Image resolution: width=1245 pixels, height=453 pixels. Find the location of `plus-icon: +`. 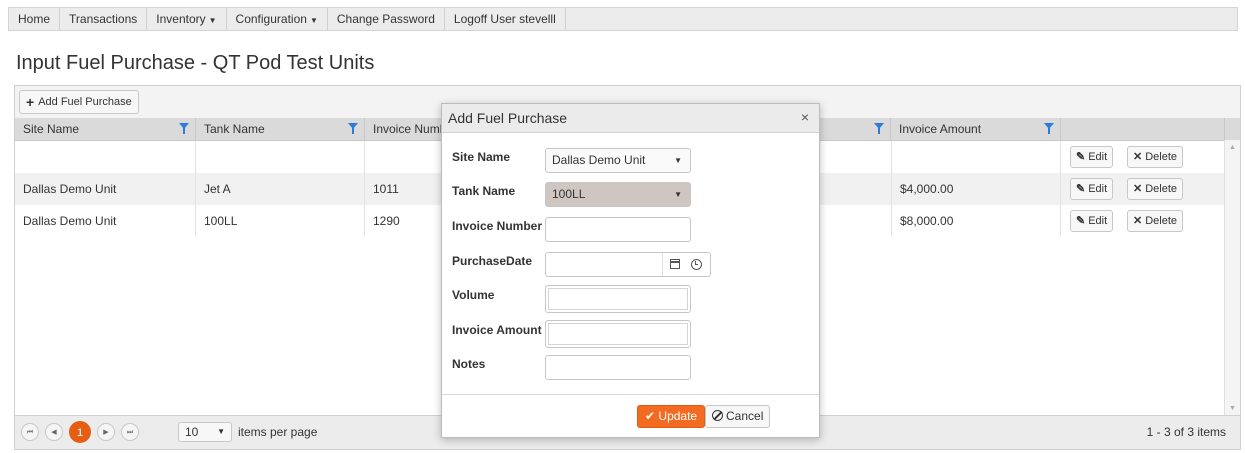

plus-icon: + is located at coordinates (30, 102).